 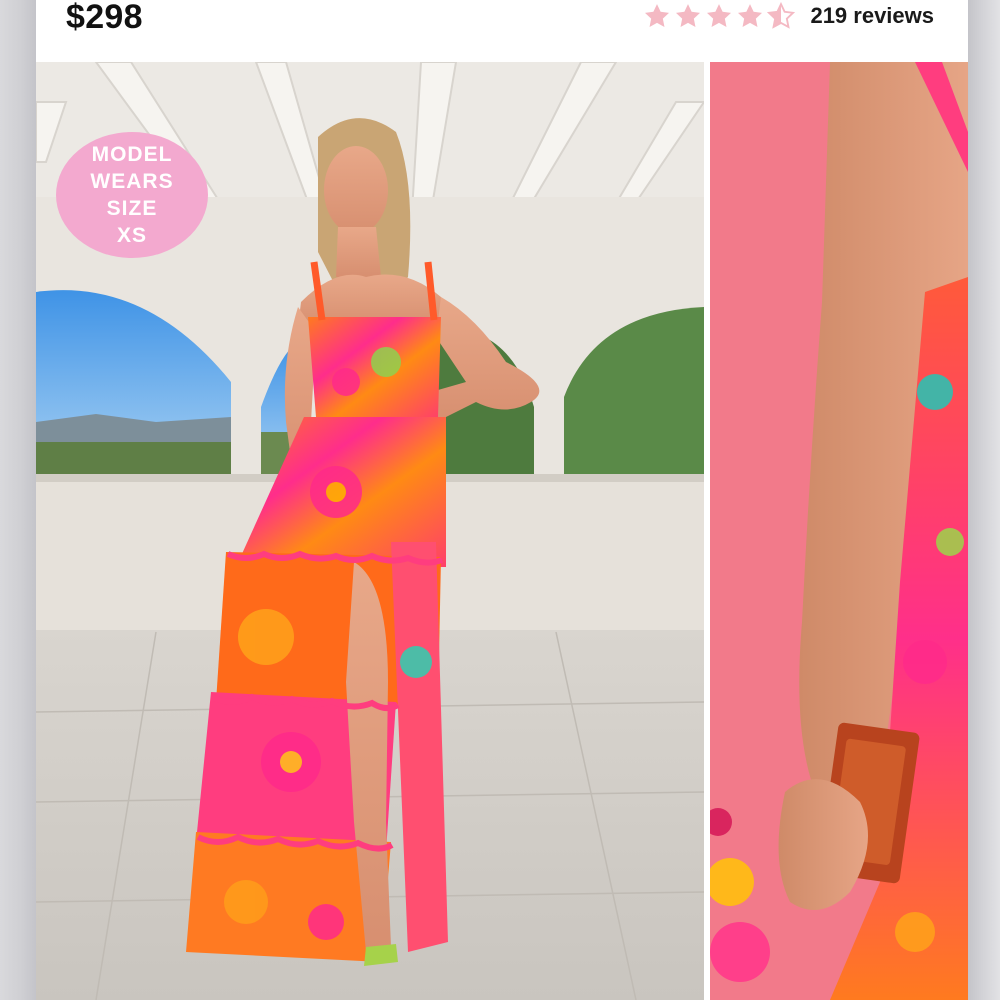 I want to click on size-badge-line: SIZE, so click(x=132, y=208).